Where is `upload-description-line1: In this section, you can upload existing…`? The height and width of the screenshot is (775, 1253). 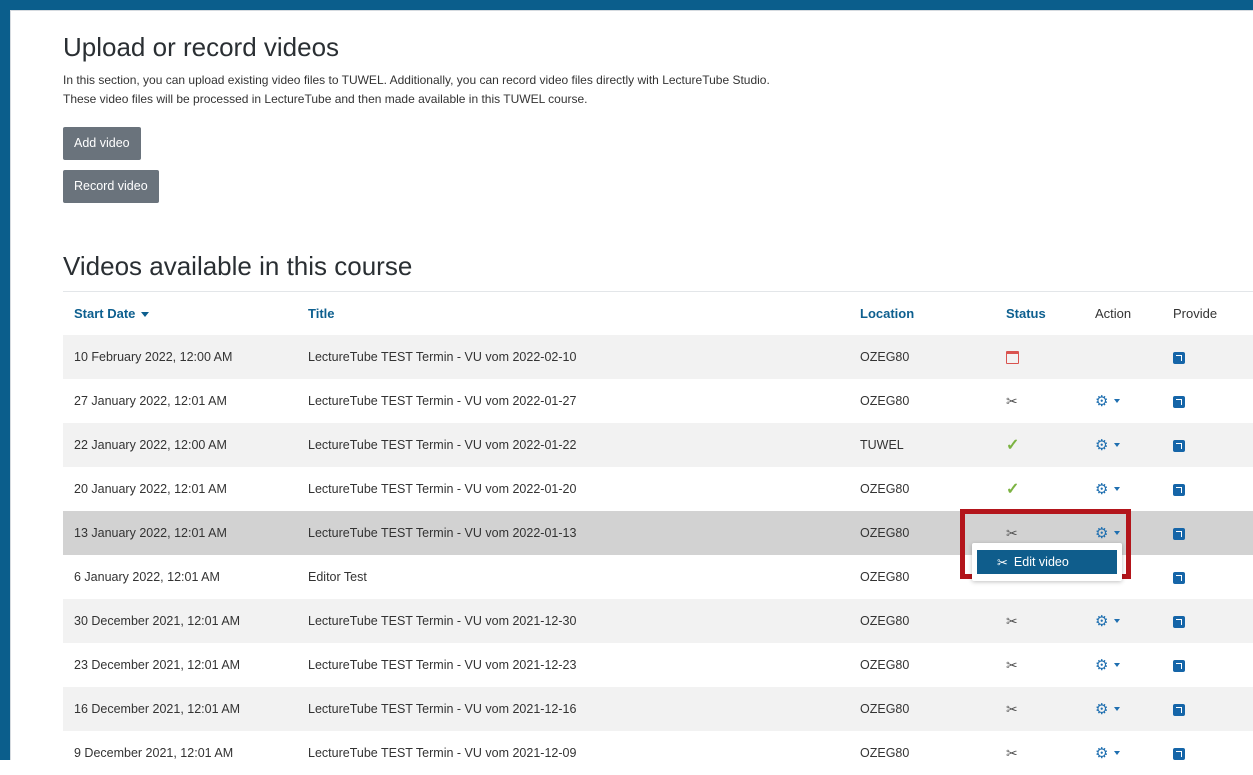 upload-description-line1: In this section, you can upload existing… is located at coordinates (416, 80).